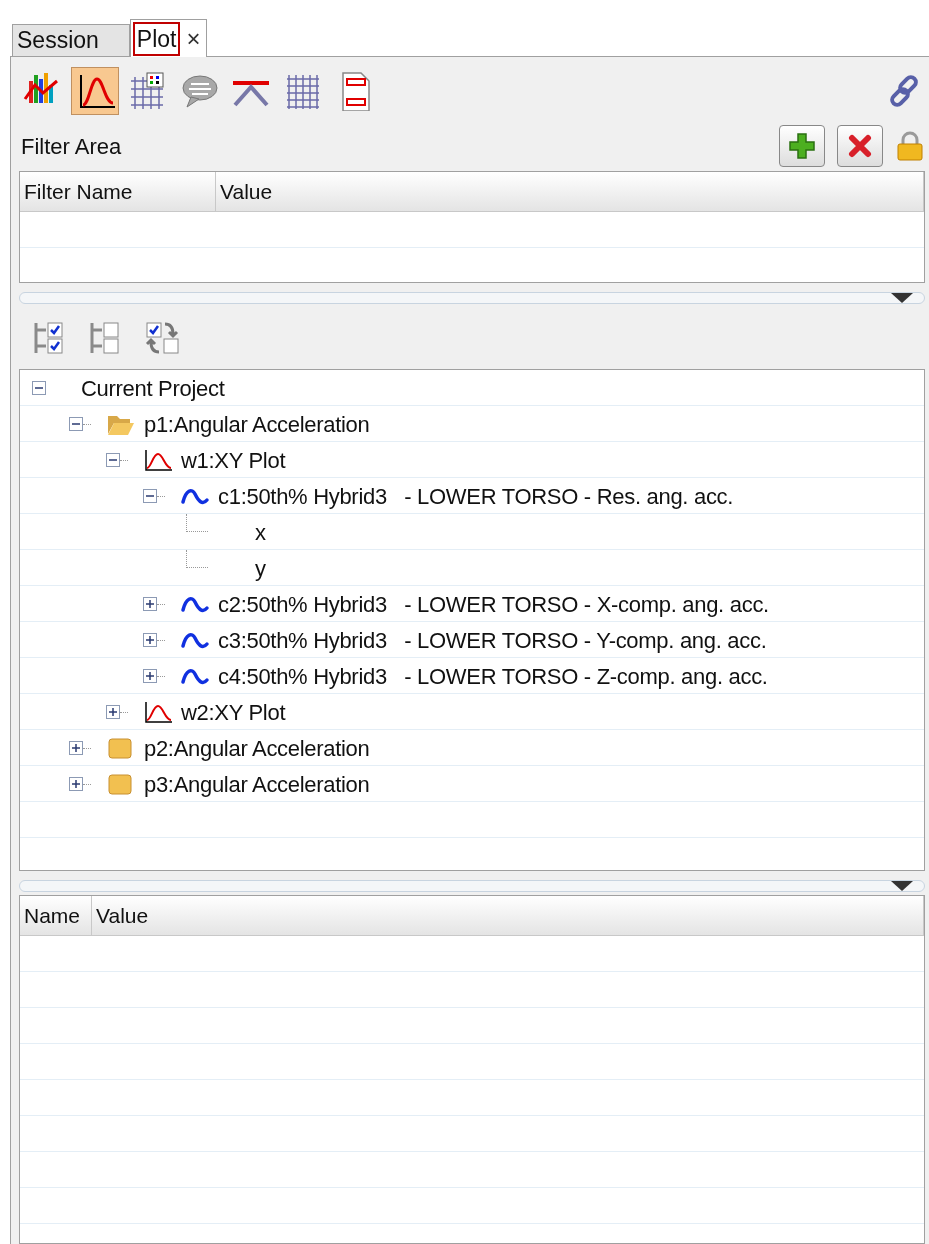 The image size is (929, 1244). I want to click on toolbar-button, so click(95, 91).